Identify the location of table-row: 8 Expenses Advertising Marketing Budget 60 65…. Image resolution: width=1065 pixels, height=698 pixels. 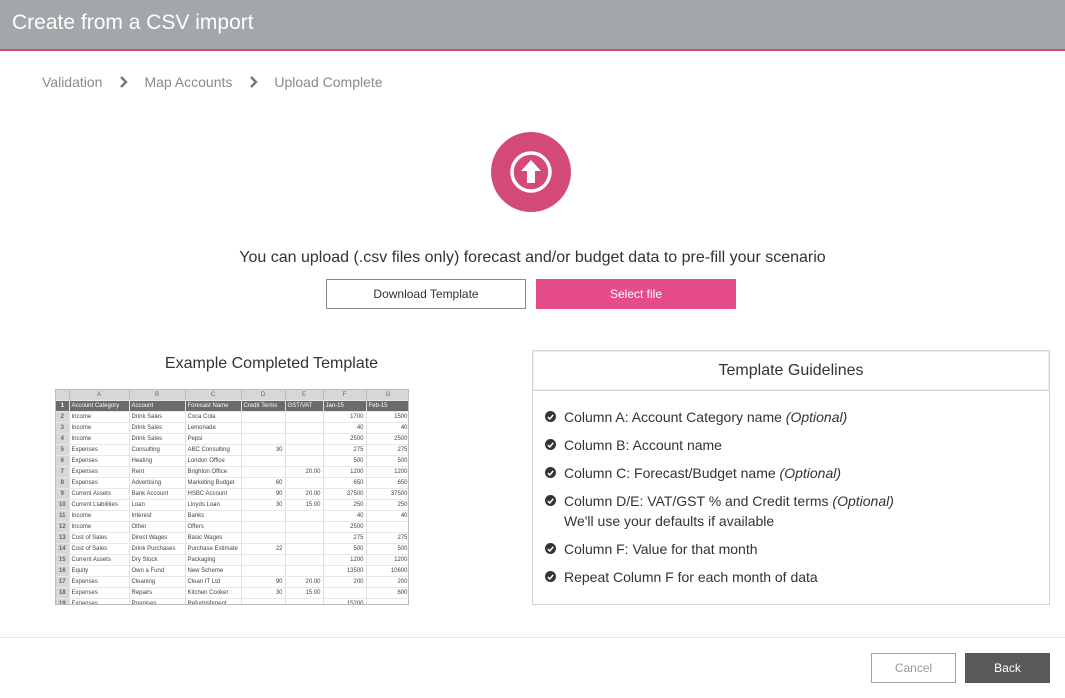
(232, 483).